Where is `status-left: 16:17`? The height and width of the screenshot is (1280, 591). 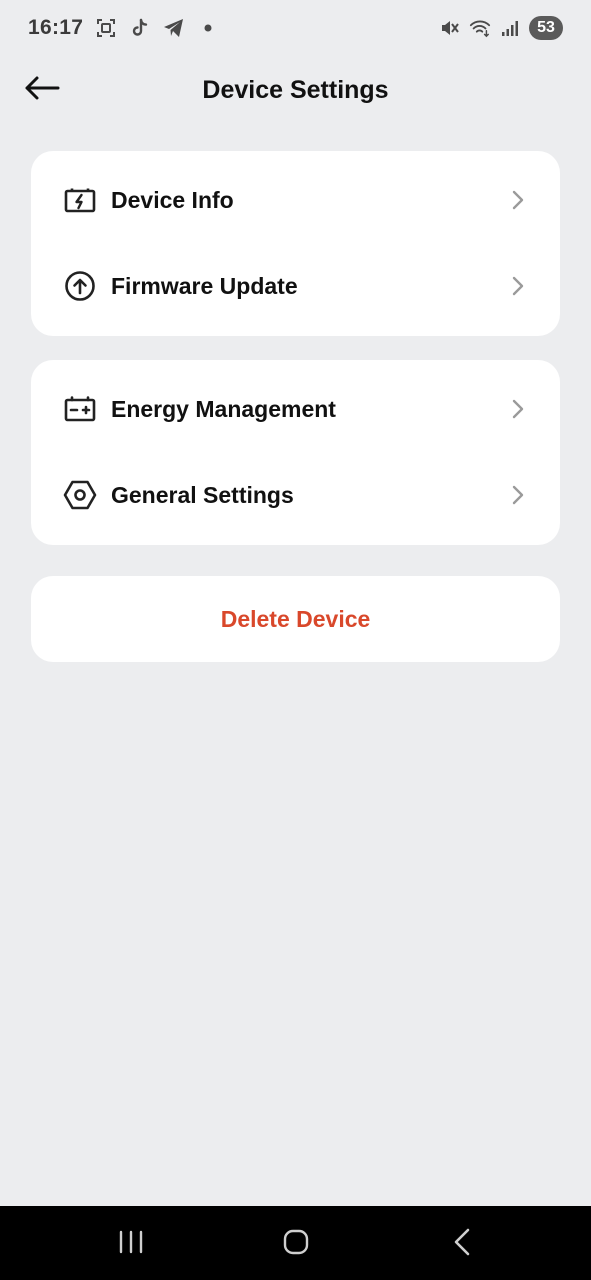
status-left: 16:17 is located at coordinates (123, 28).